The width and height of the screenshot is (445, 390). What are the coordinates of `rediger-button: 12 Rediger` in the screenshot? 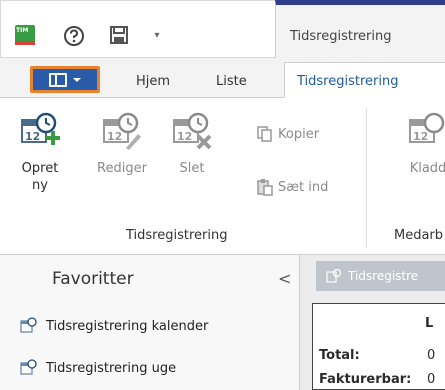 It's located at (122, 144).